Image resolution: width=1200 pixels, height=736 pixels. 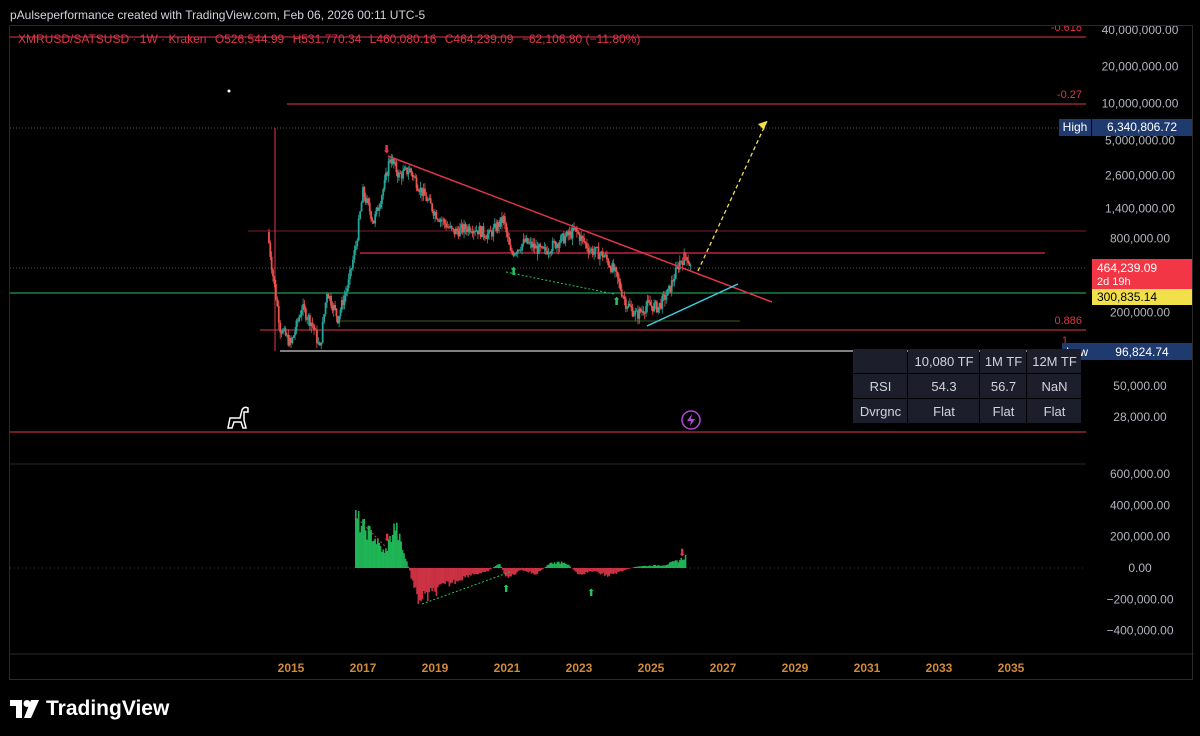 What do you see at coordinates (89, 709) in the screenshot?
I see `tradingview-logo: TradingView` at bounding box center [89, 709].